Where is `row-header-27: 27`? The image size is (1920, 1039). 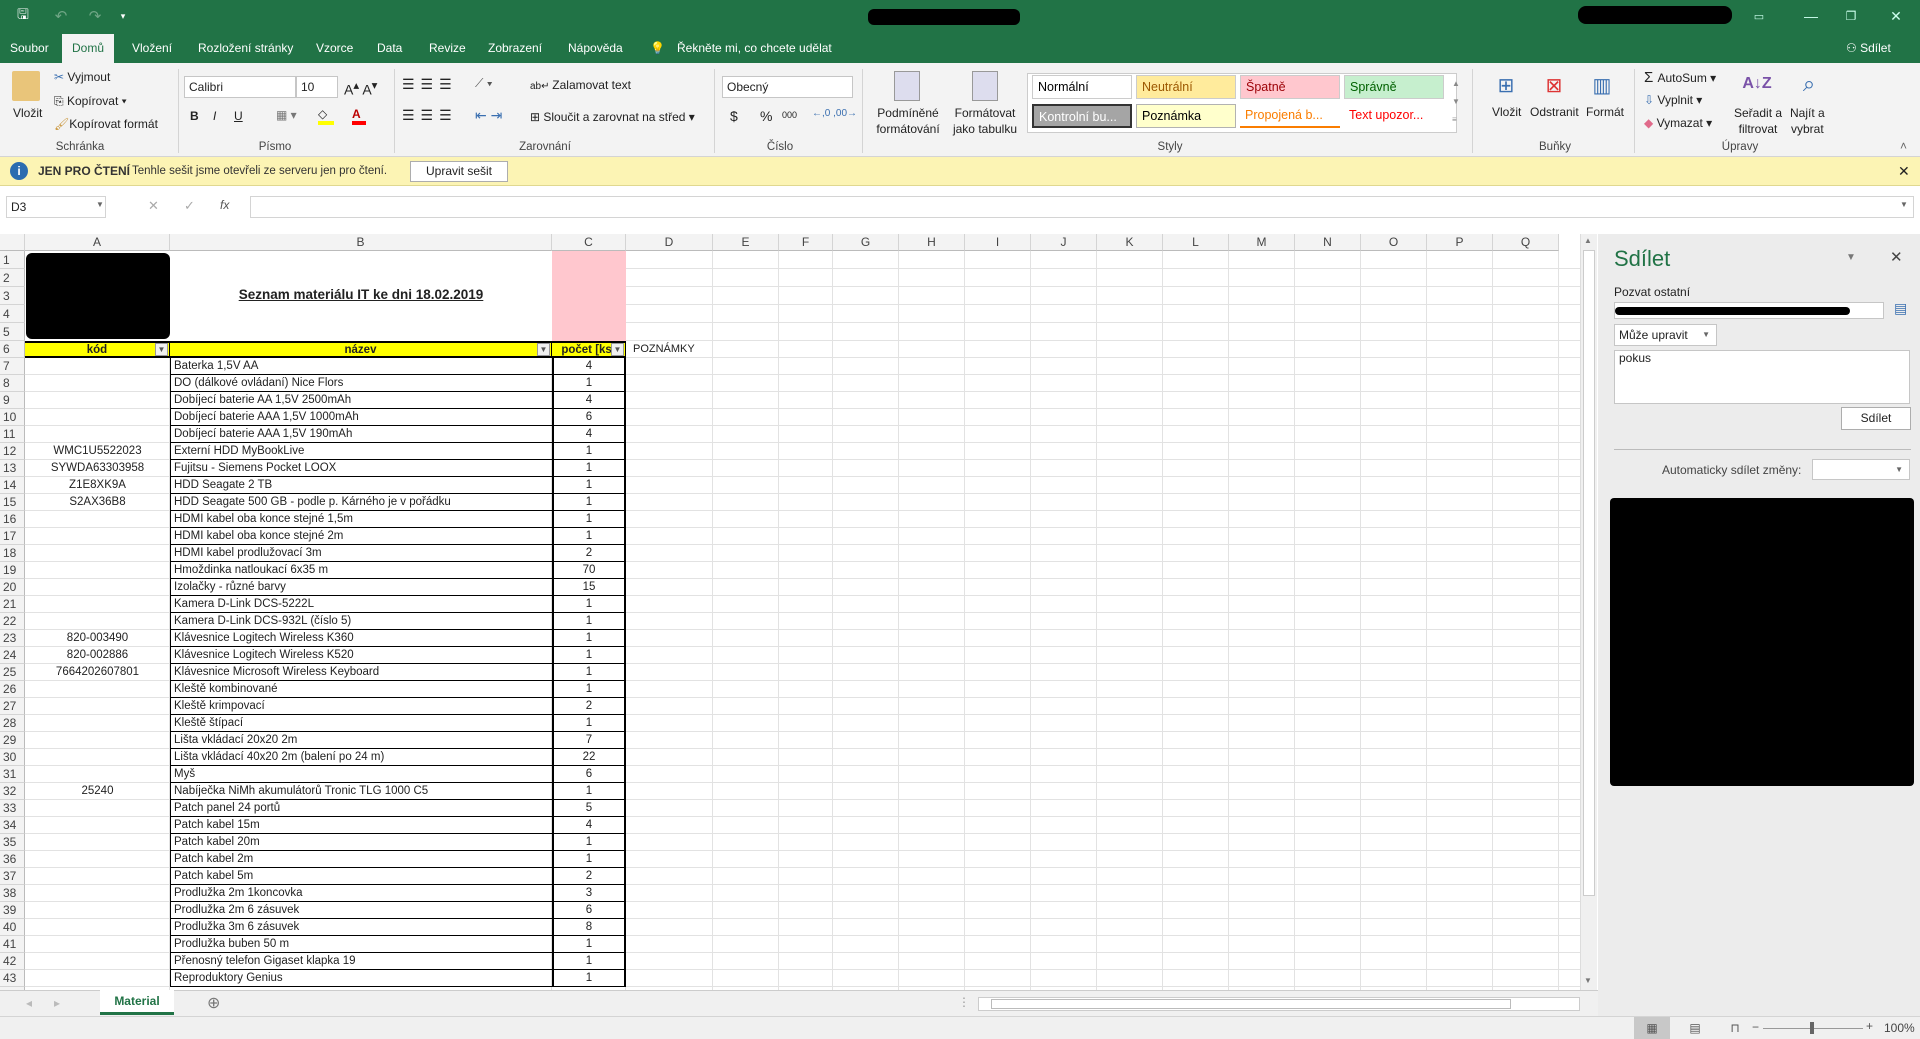 row-header-27: 27 is located at coordinates (12, 706).